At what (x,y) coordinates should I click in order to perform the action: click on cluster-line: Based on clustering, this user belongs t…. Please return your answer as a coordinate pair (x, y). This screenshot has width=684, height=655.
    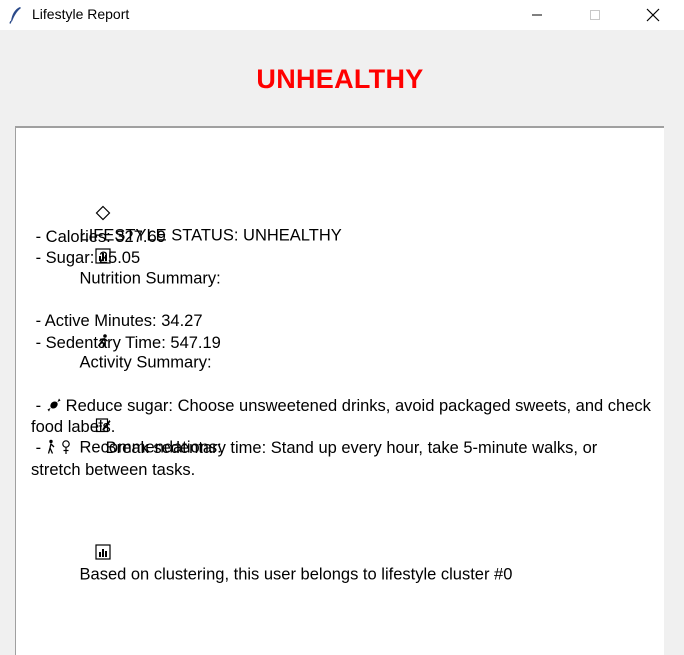
    Looking at the image, I should click on (341, 543).